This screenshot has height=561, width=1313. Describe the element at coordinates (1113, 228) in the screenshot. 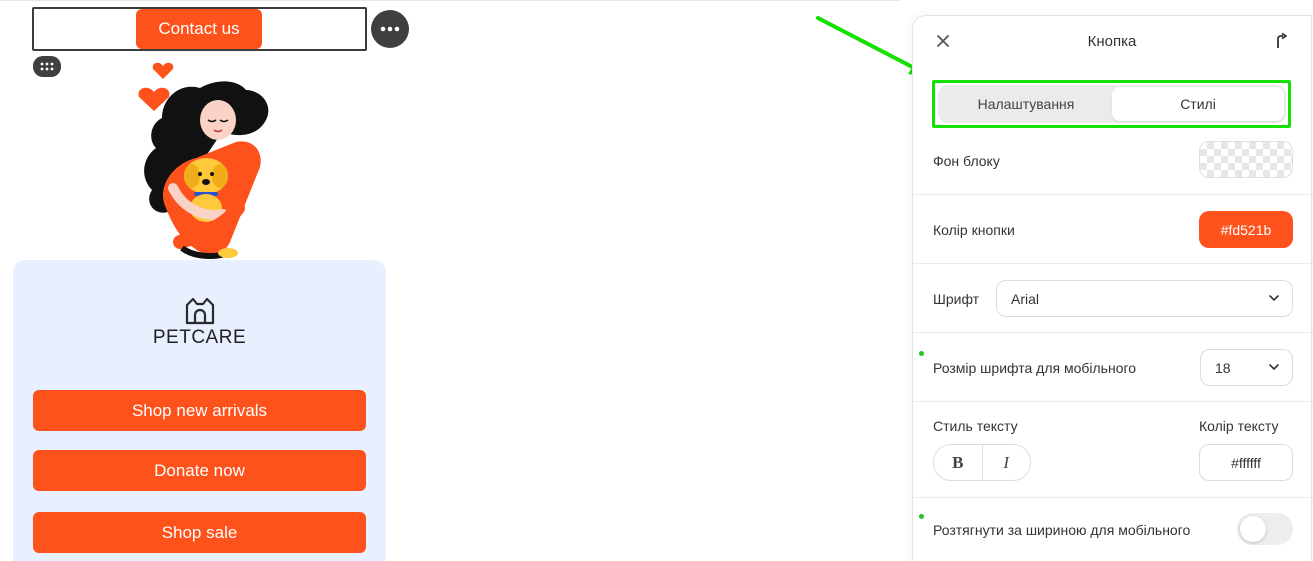

I see `row-button-color: Колір кнопки #fd521b` at that location.